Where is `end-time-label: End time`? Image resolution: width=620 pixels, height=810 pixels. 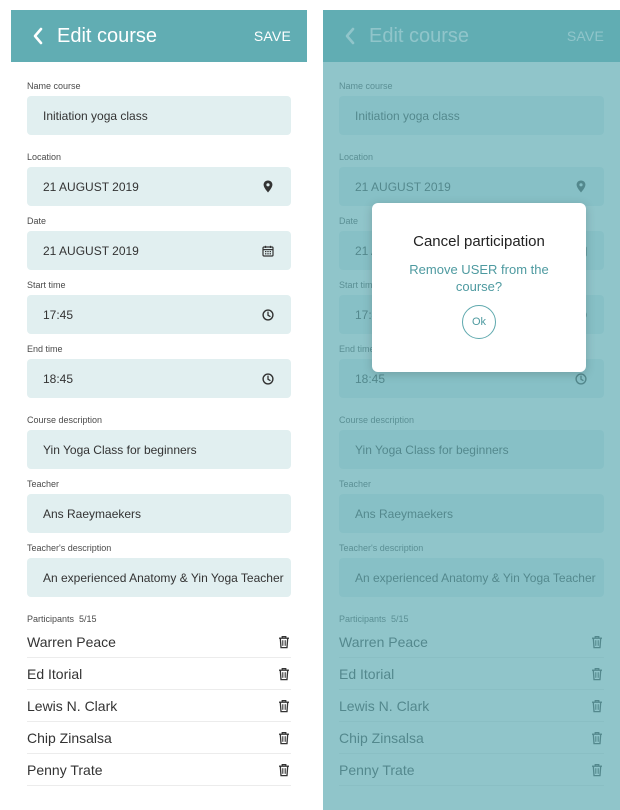 end-time-label: End time is located at coordinates (45, 349).